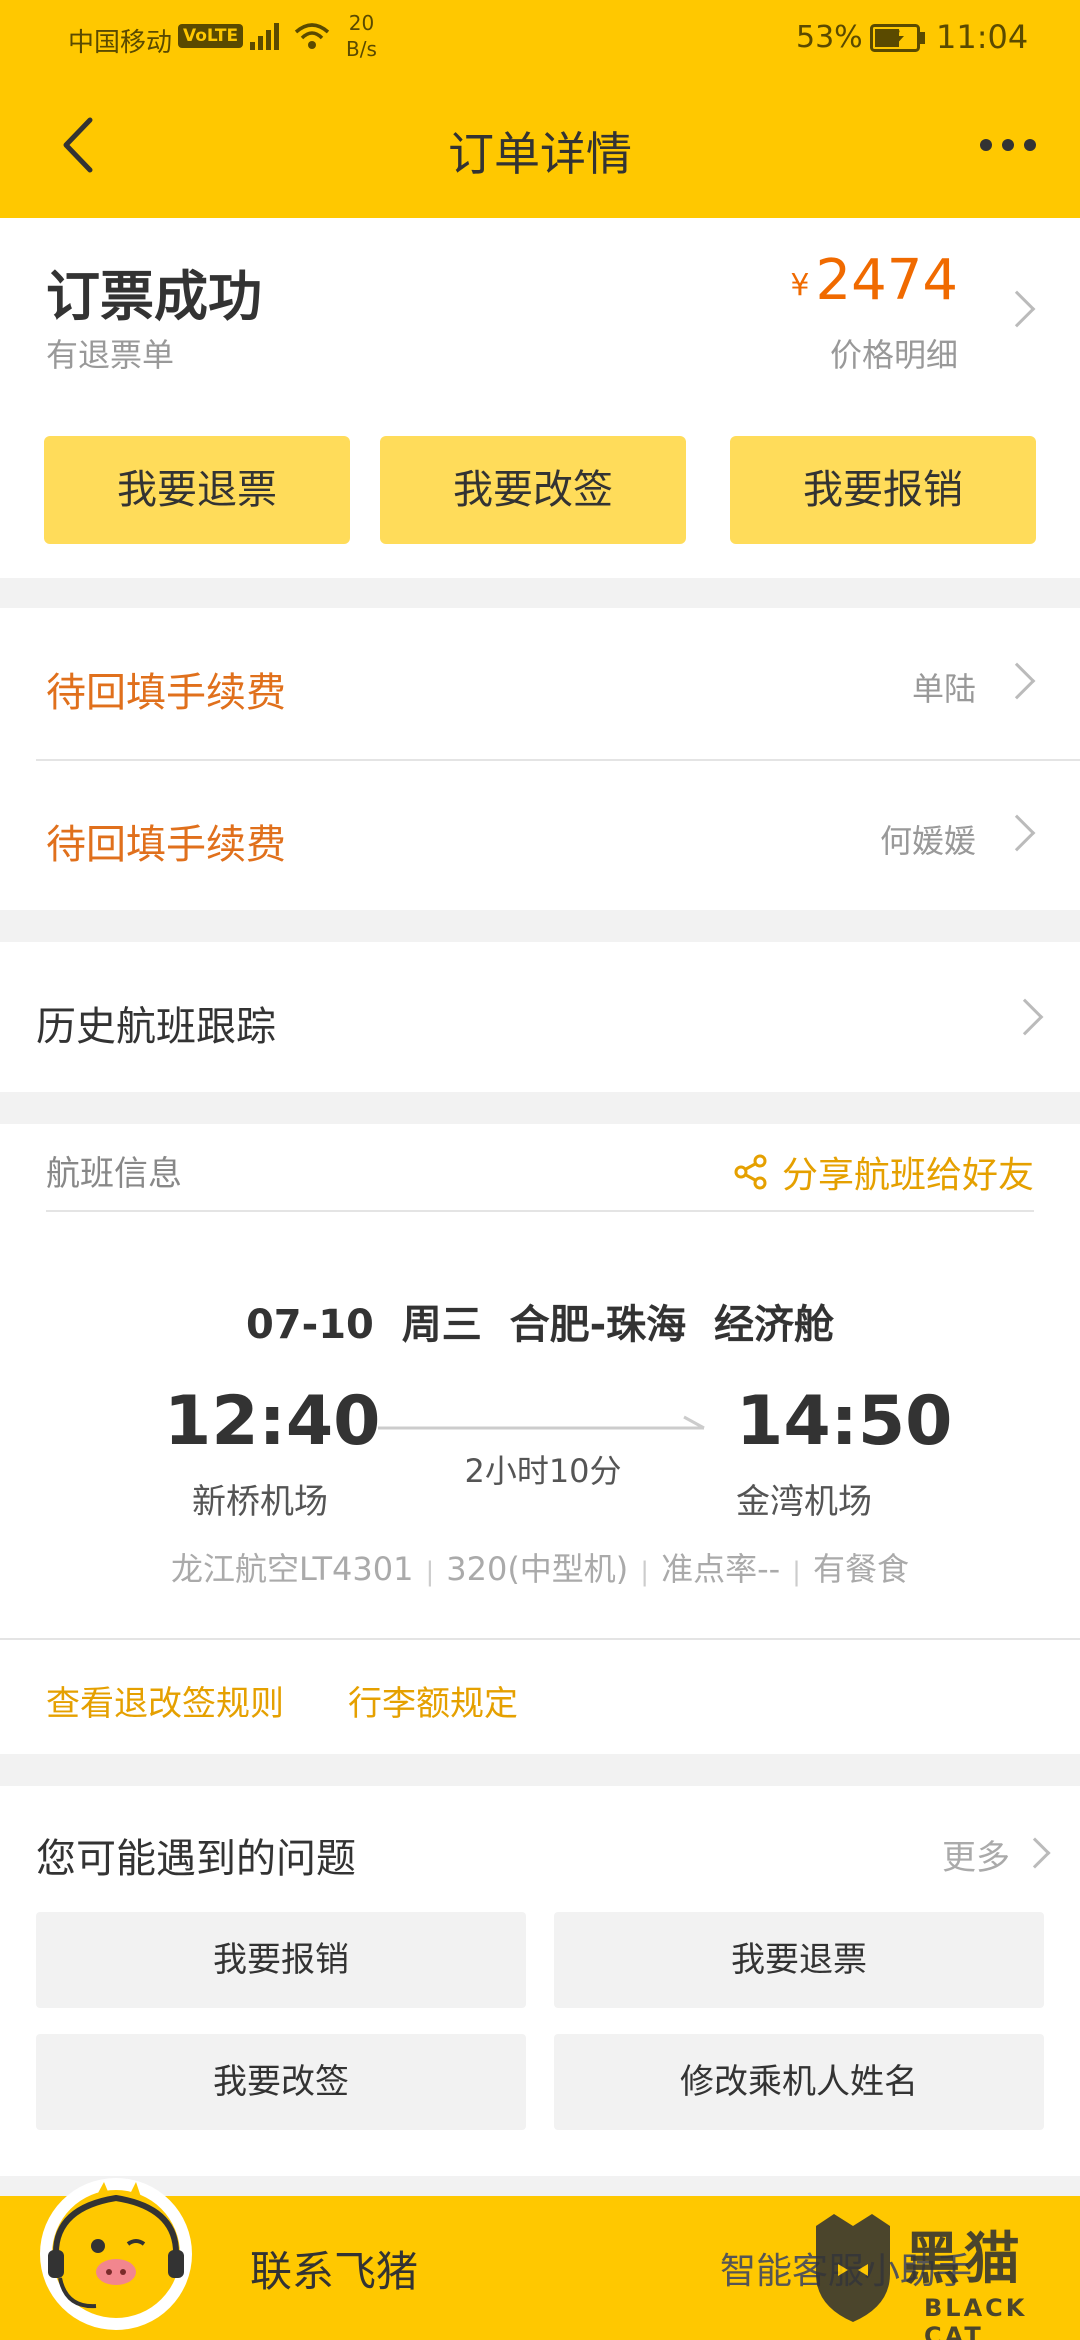  What do you see at coordinates (860, 1569) in the screenshot?
I see `meal-info: 有餐食` at bounding box center [860, 1569].